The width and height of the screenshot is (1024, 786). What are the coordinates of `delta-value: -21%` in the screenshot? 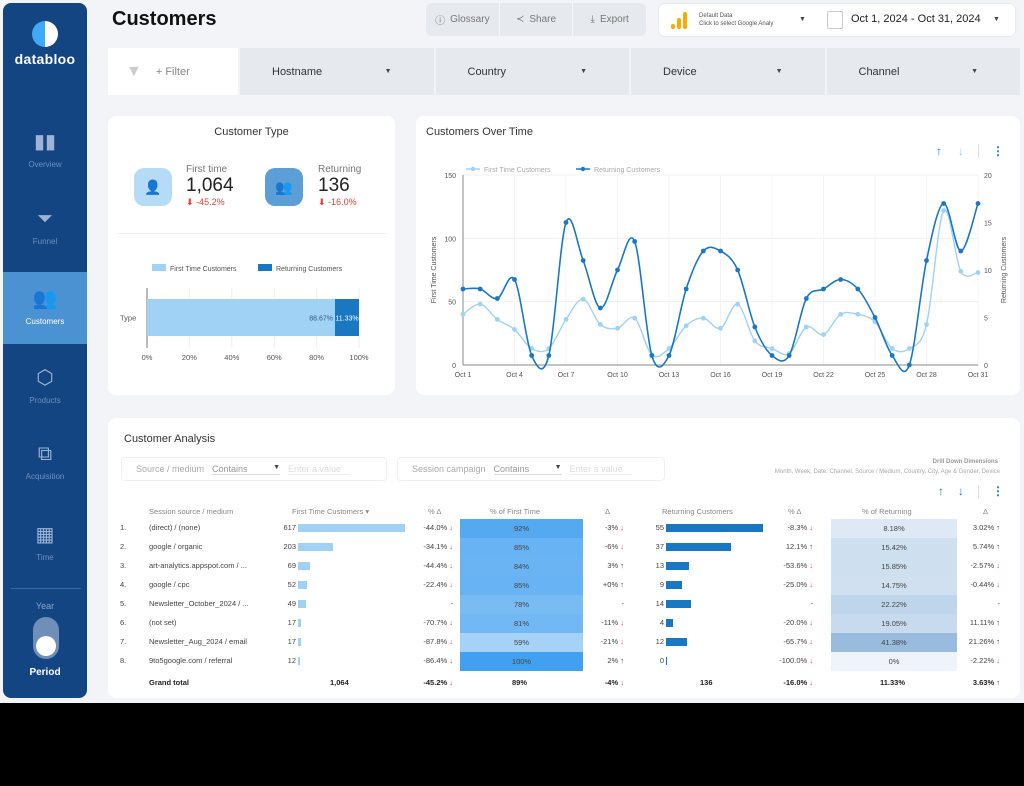 It's located at (609, 641).